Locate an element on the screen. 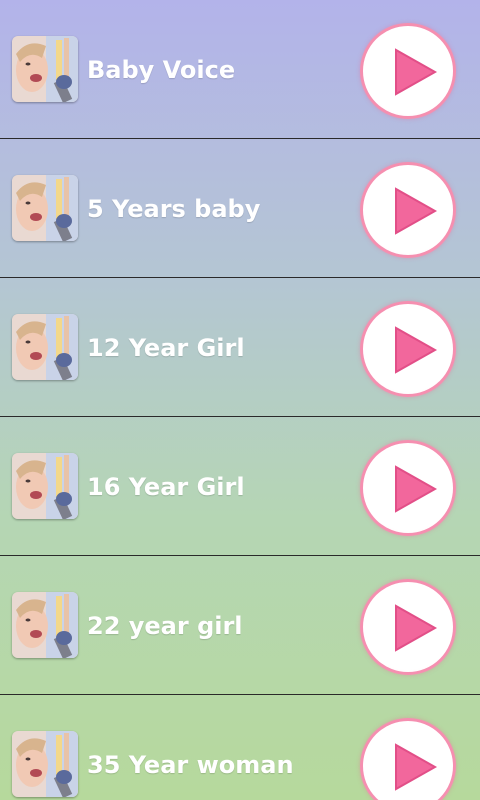  item-label: 16 Year Girl is located at coordinates (166, 487).